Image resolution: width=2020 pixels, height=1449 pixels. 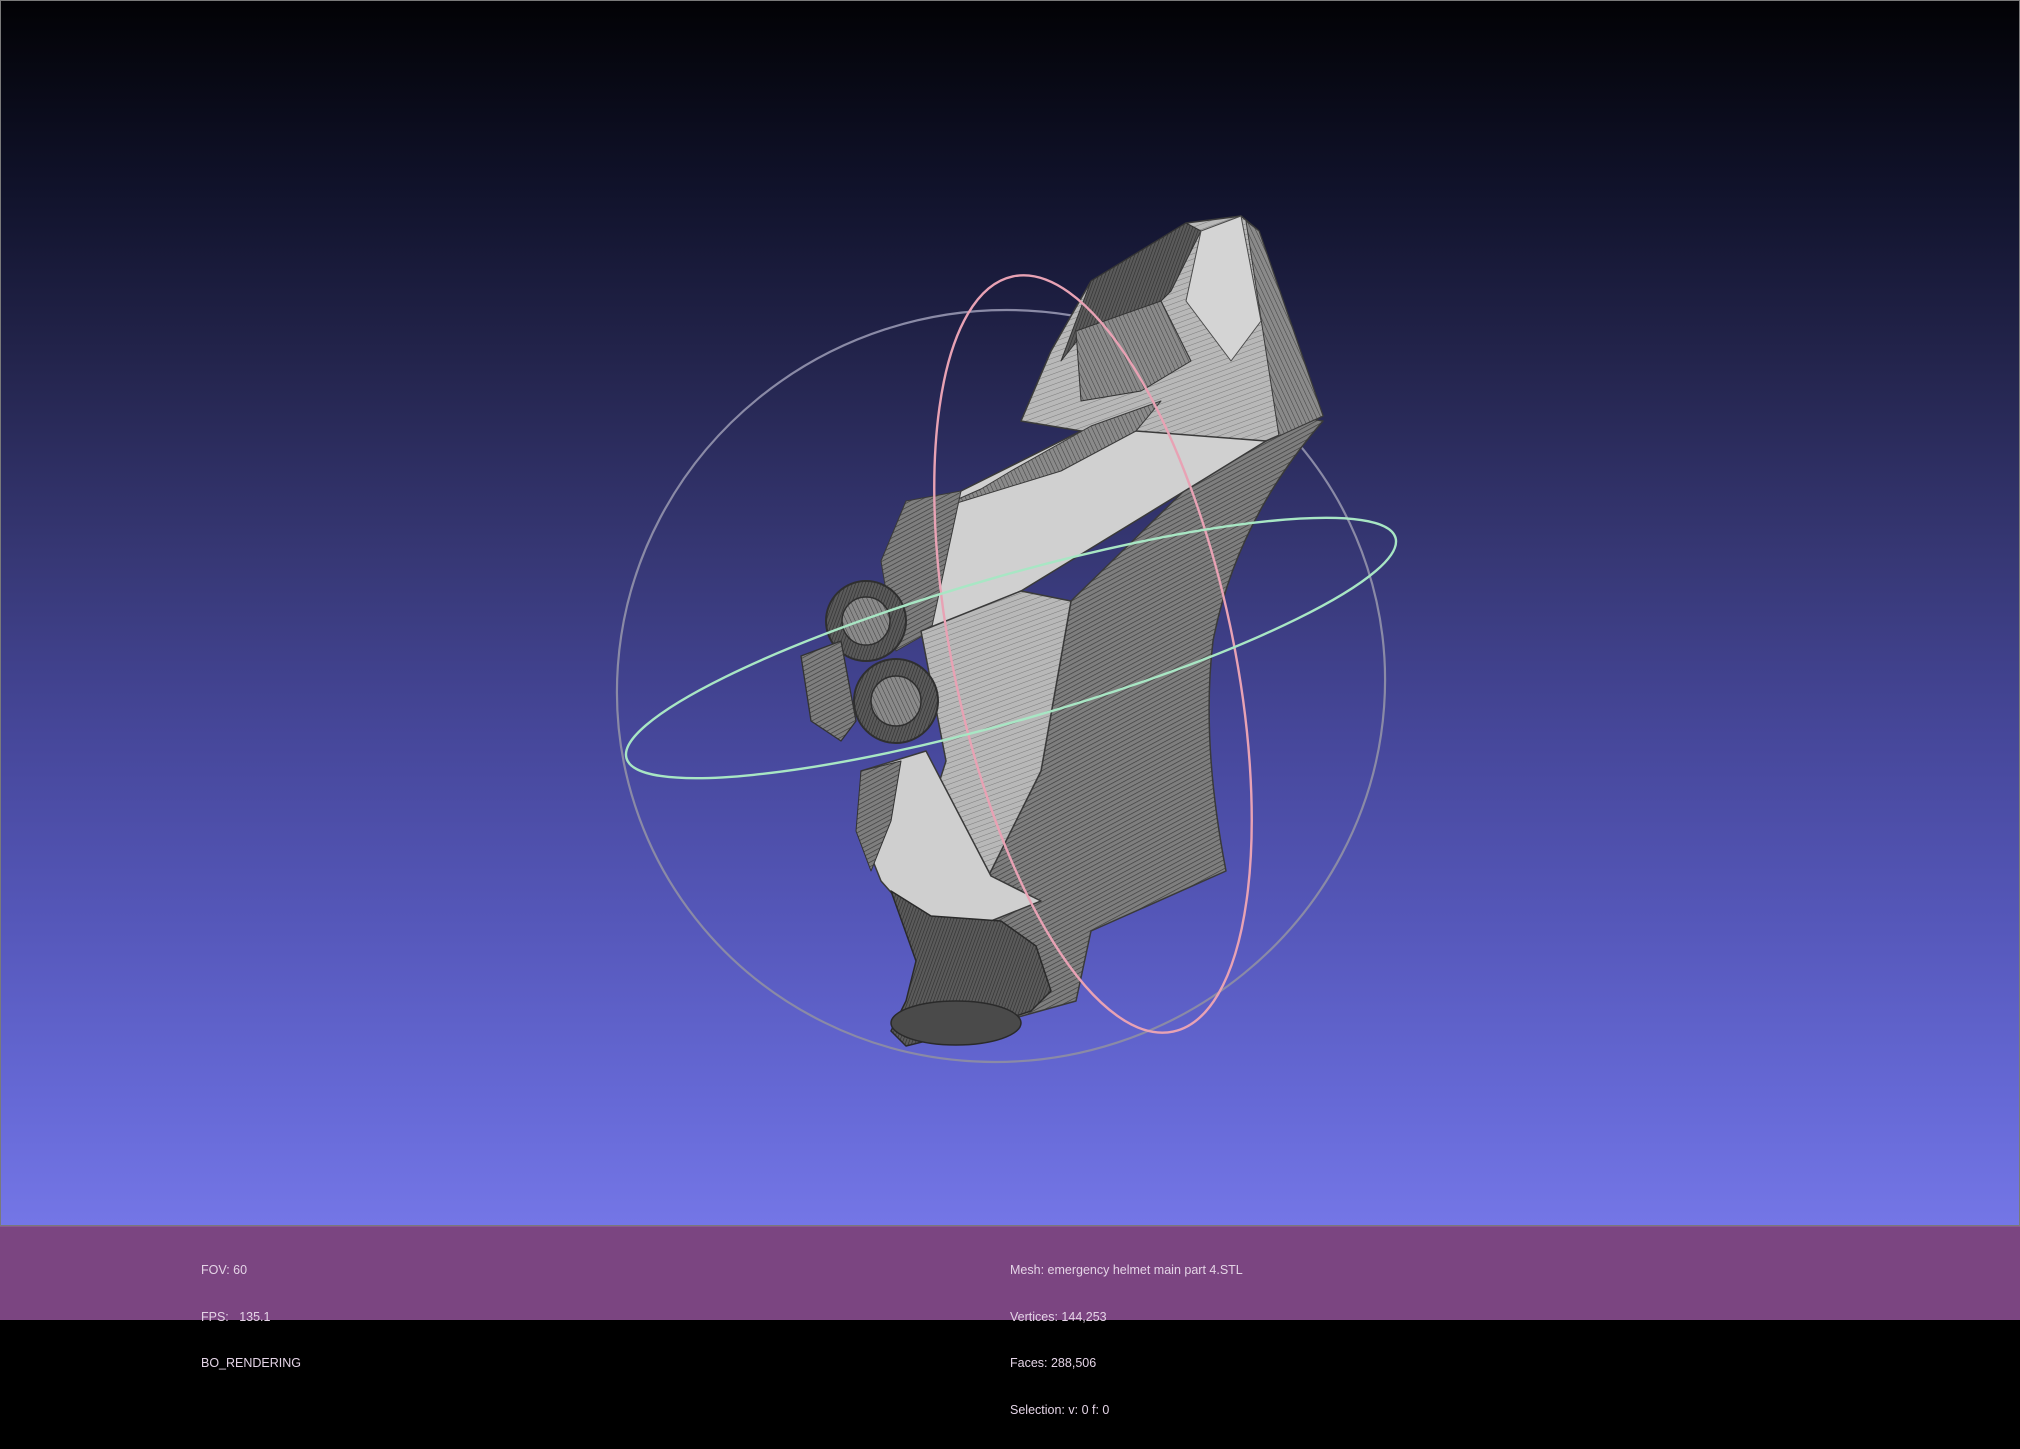 What do you see at coordinates (236, 1316) in the screenshot?
I see `fps-readout: FPS: 135.1` at bounding box center [236, 1316].